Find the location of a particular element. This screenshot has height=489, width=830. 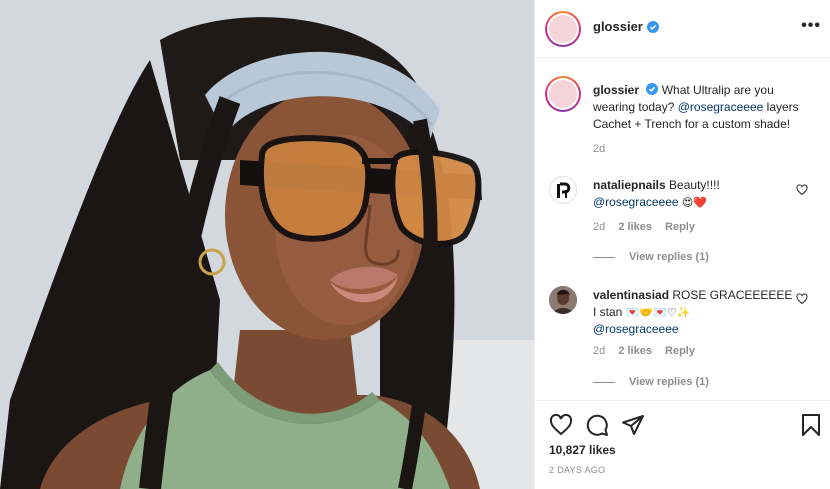

comment-1-likes: 2 likes is located at coordinates (635, 227).